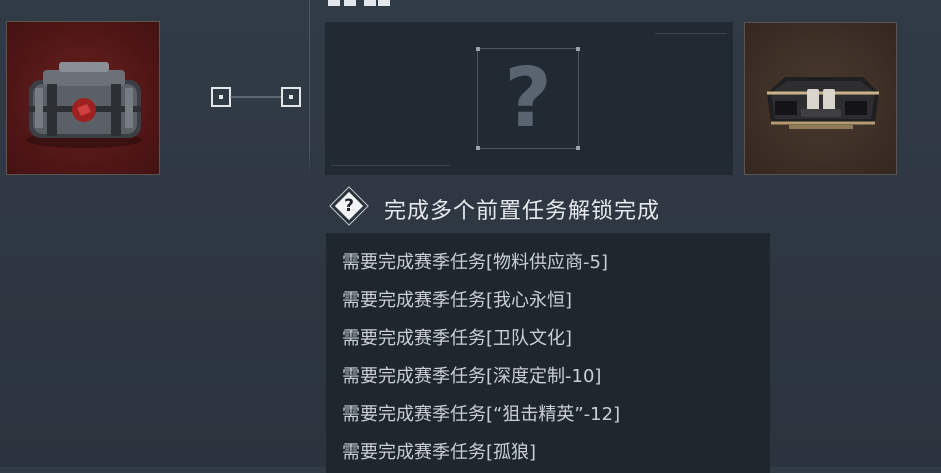  Describe the element at coordinates (472, 376) in the screenshot. I see `task-item: 需要完成赛季任务[深度定制-10]` at that location.